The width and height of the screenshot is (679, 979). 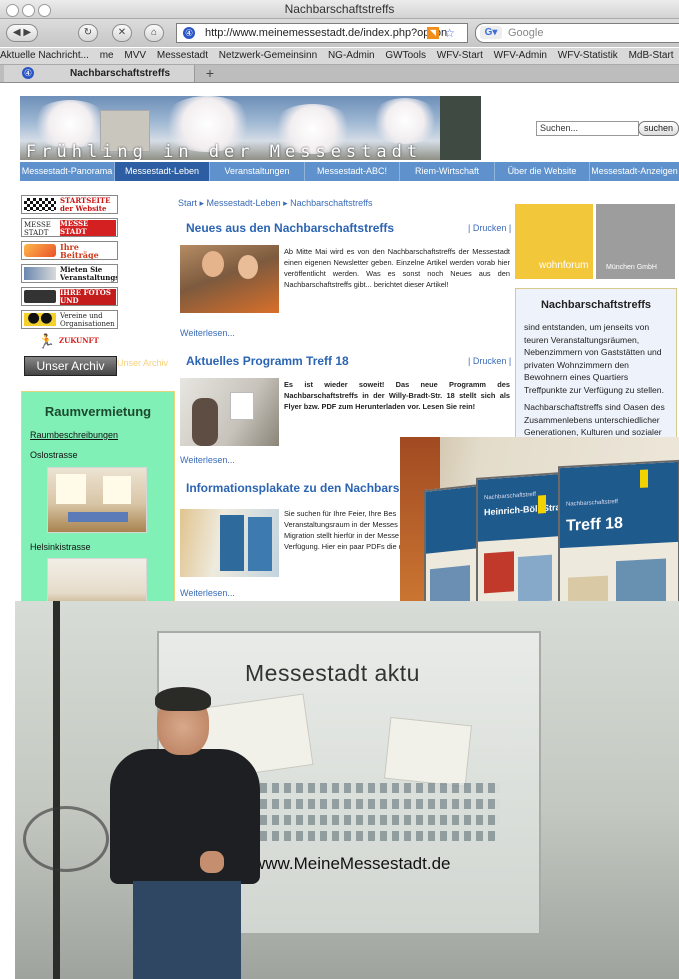 What do you see at coordinates (54, 455) in the screenshot?
I see `place-oslostrasse: Oslostrasse` at bounding box center [54, 455].